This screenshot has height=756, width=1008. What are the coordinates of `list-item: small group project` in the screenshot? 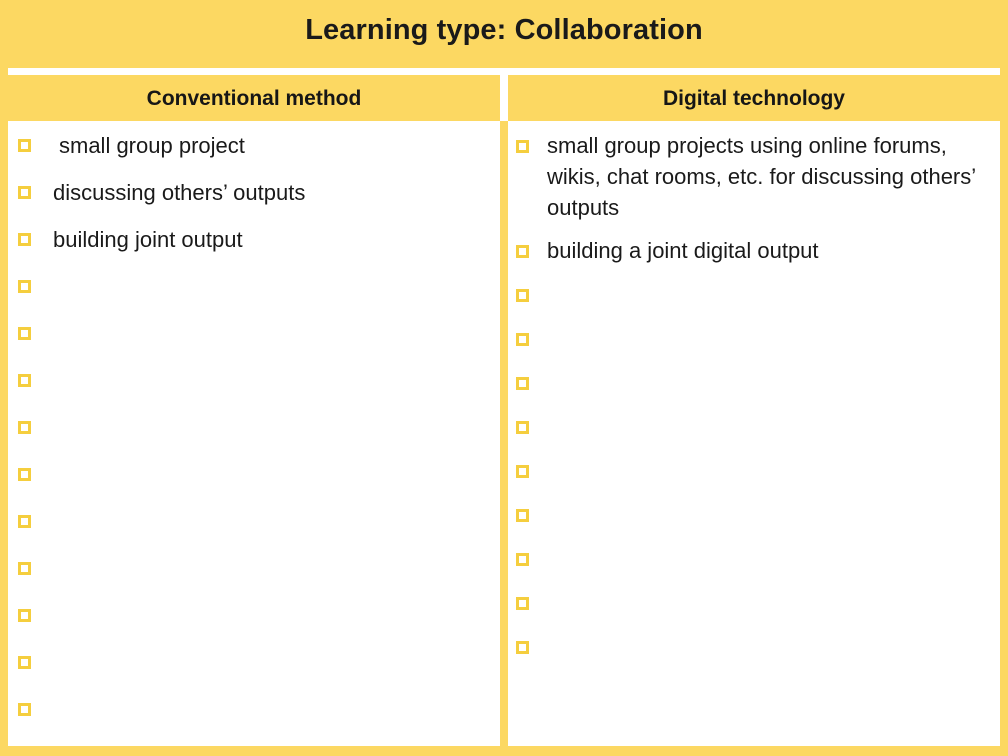 It's located at (252, 146).